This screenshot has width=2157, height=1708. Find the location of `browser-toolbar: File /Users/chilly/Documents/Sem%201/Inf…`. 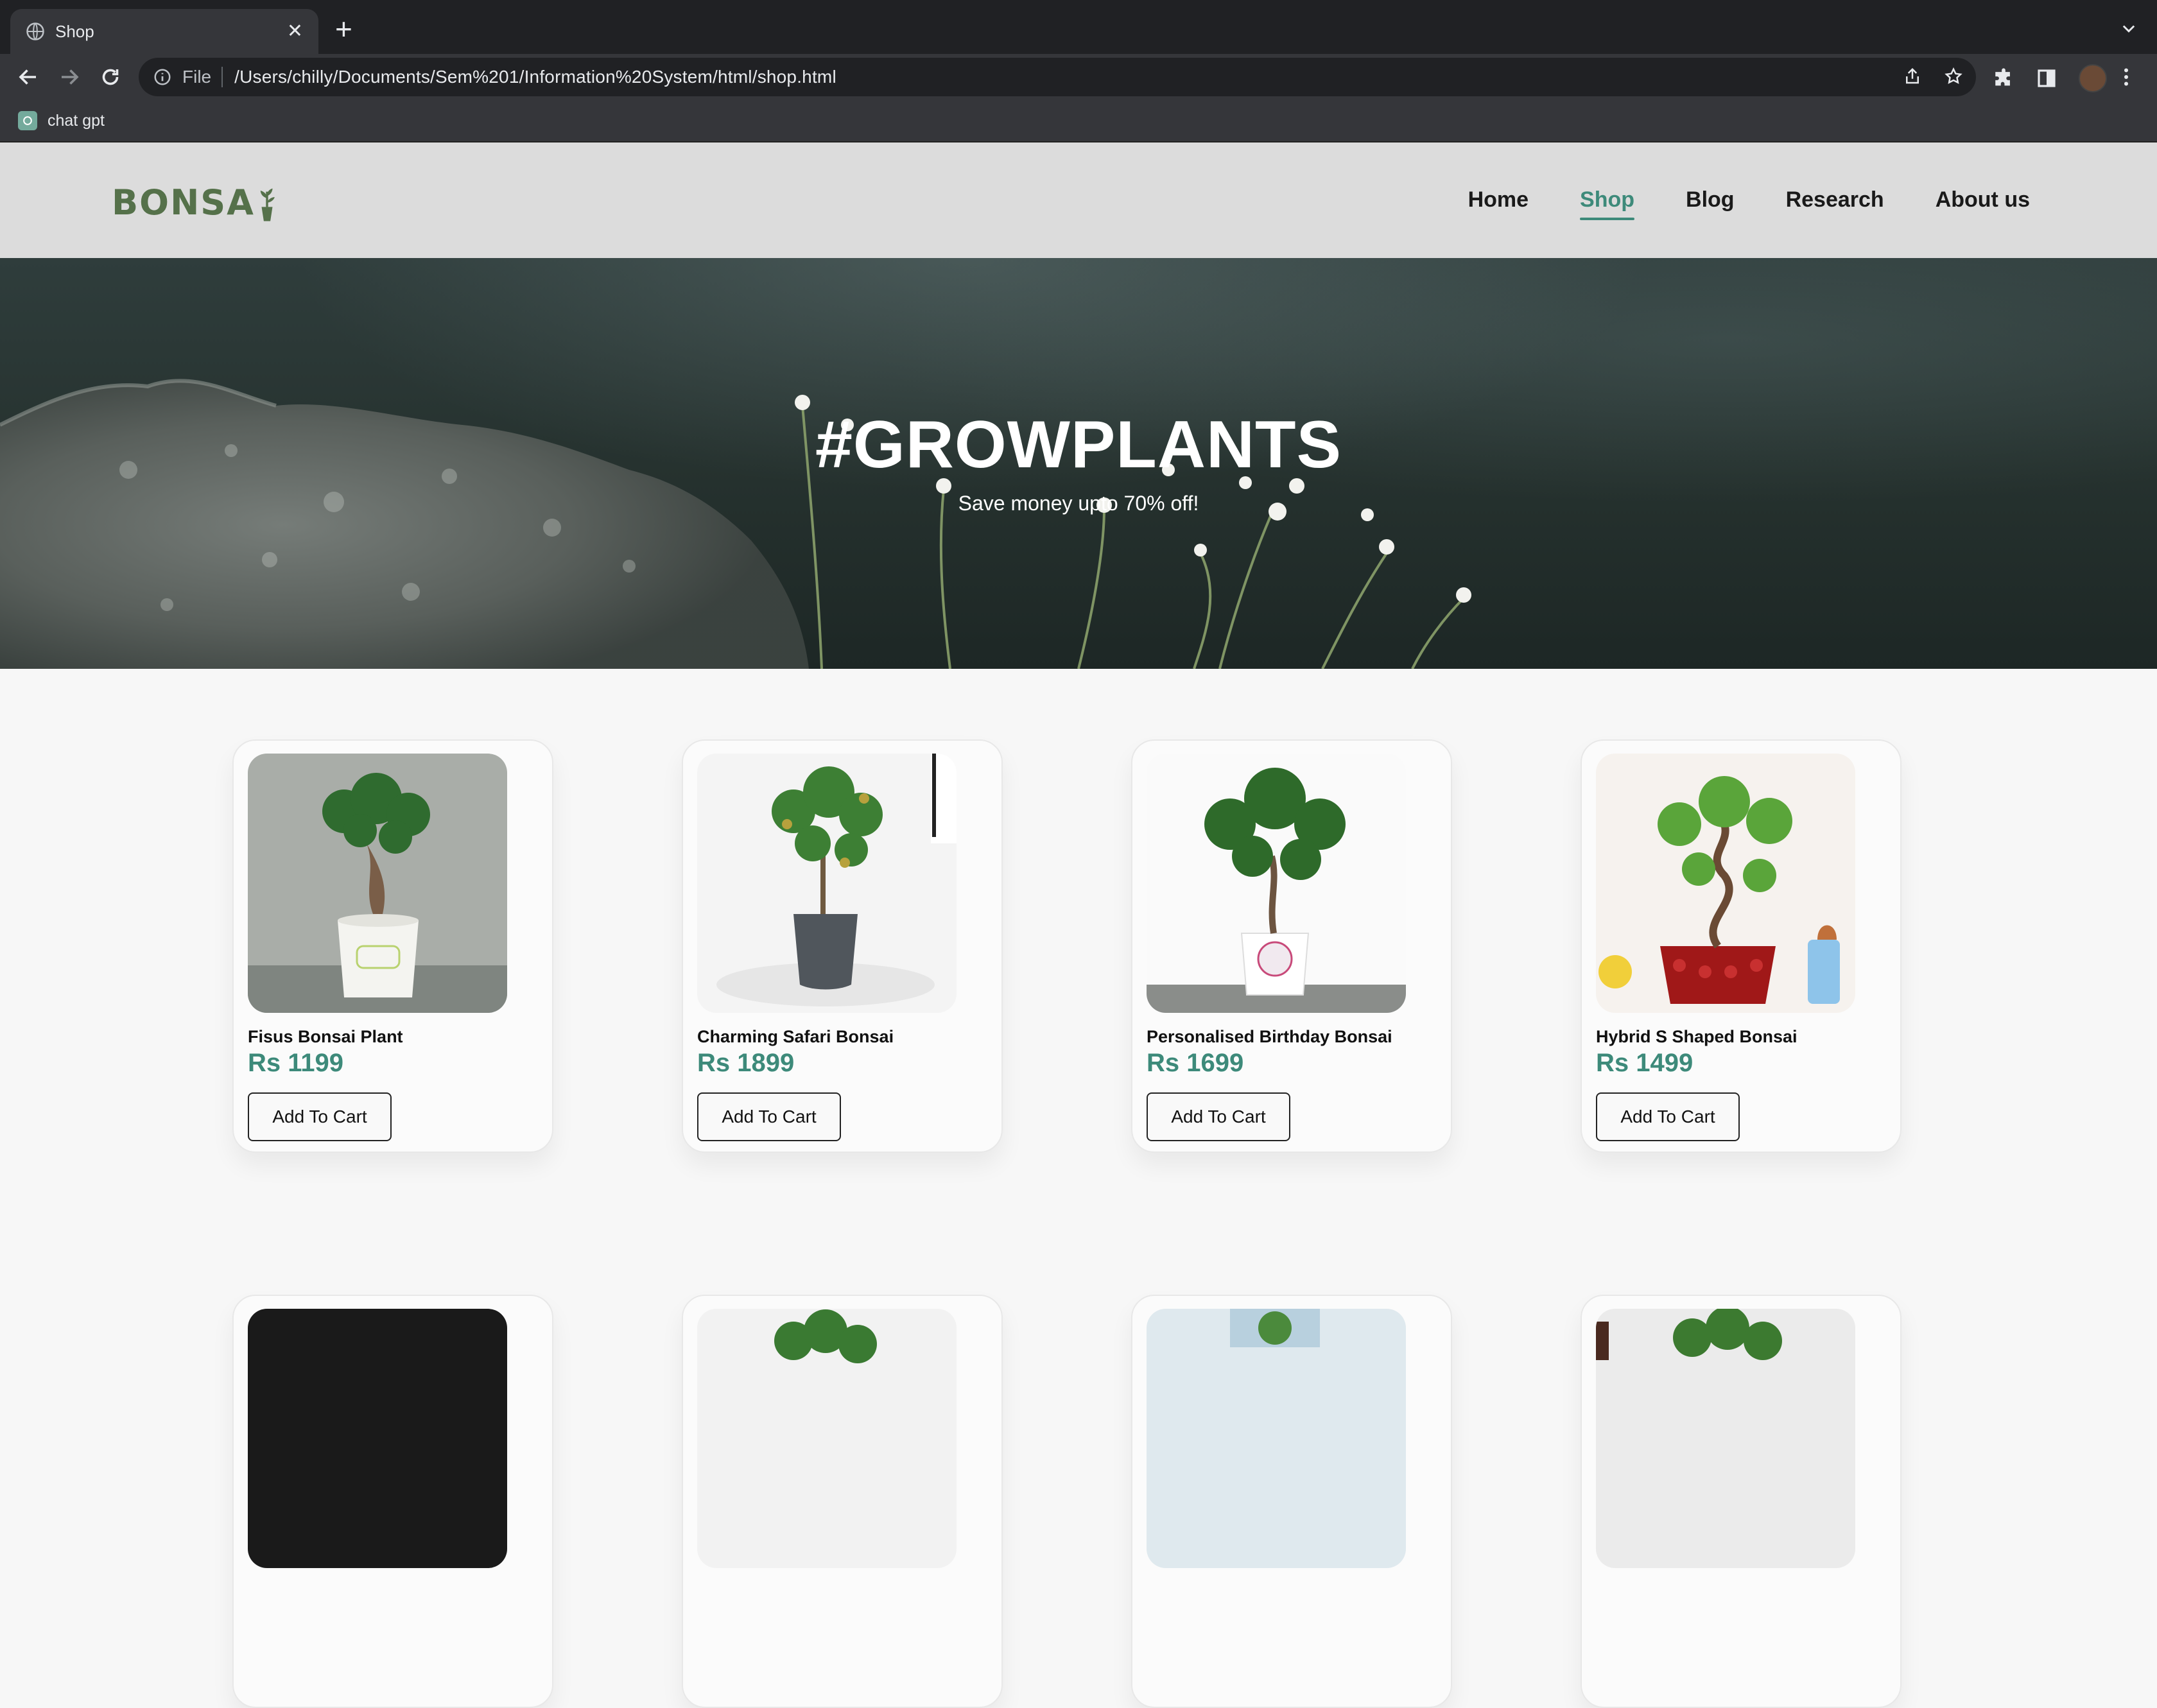

browser-toolbar: File /Users/chilly/Documents/Sem%201/Inf… is located at coordinates (1078, 77).